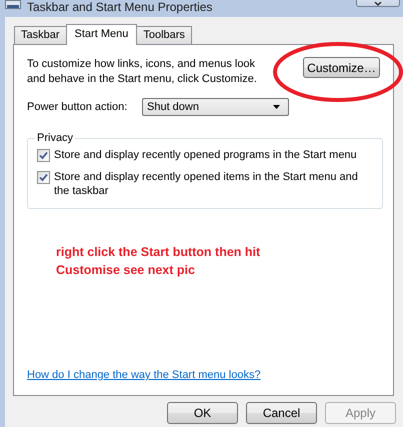  Describe the element at coordinates (119, 7) in the screenshot. I see `window-title: Taskbar and Start Menu Properties` at that location.